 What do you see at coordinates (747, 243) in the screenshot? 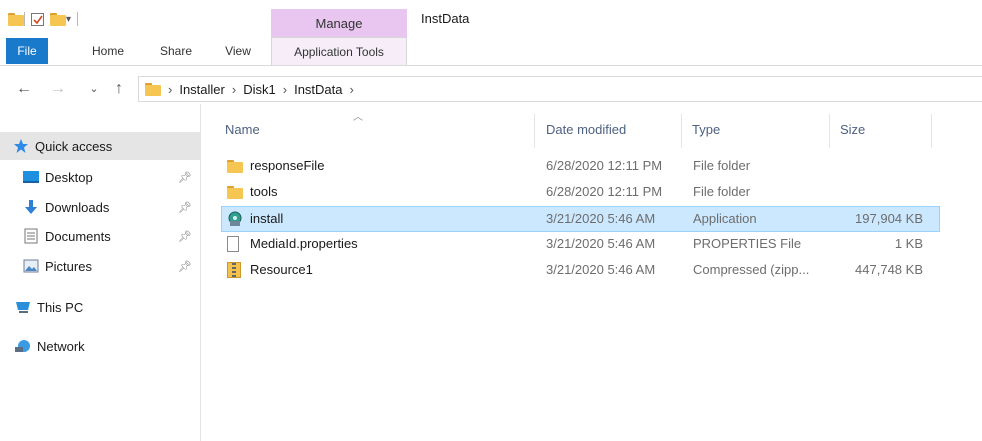
I see `file-type: PROPERTIES File` at bounding box center [747, 243].